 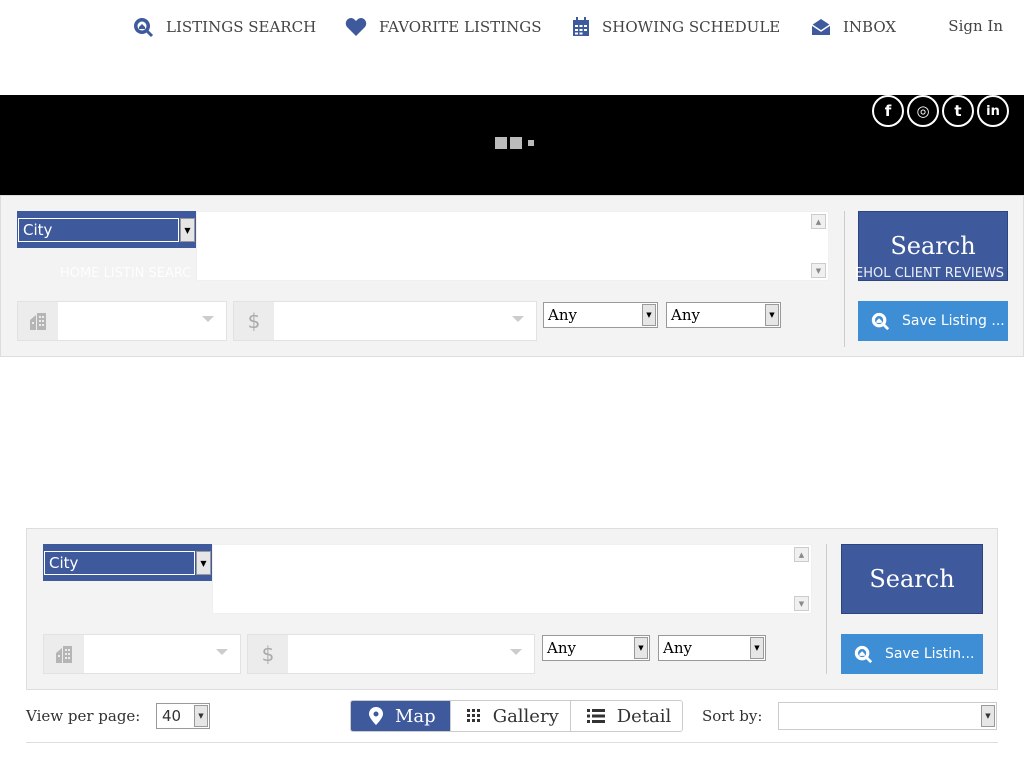 I want to click on sort-by-select: ▼, so click(x=887, y=716).